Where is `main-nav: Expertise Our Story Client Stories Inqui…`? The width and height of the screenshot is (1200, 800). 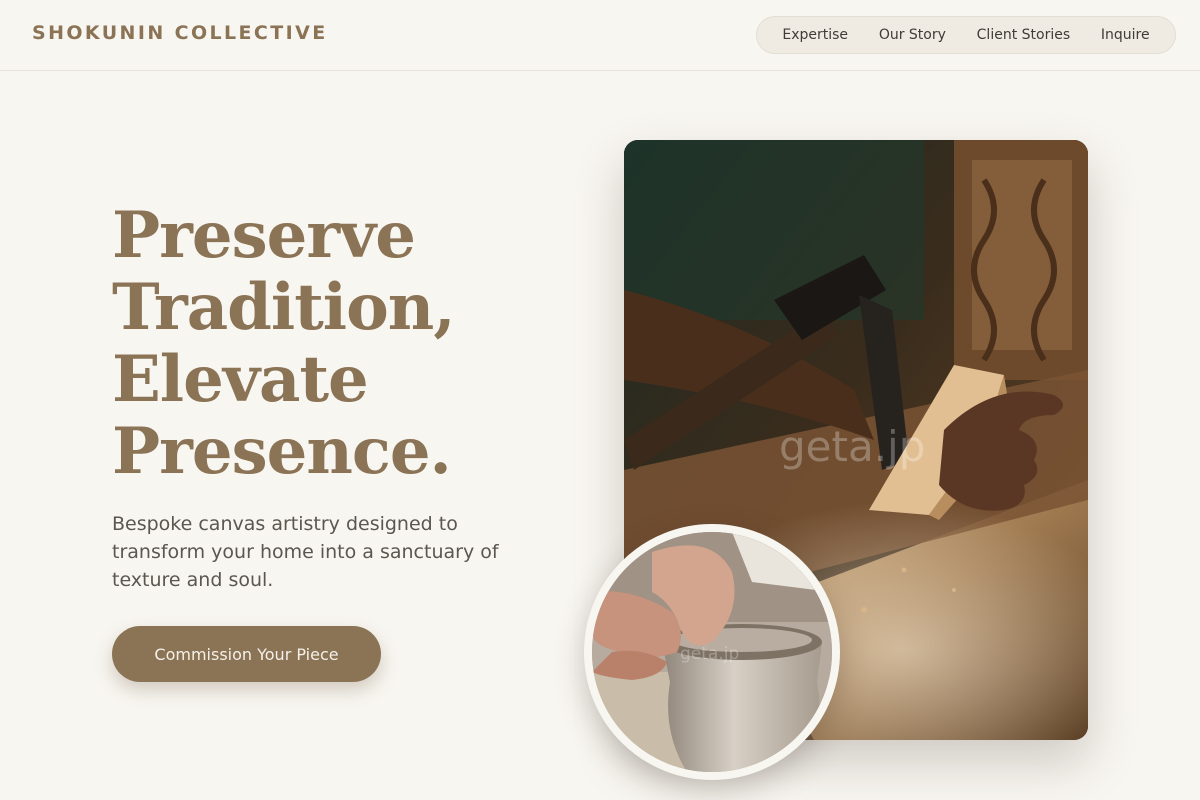
main-nav: Expertise Our Story Client Stories Inqui… is located at coordinates (966, 35).